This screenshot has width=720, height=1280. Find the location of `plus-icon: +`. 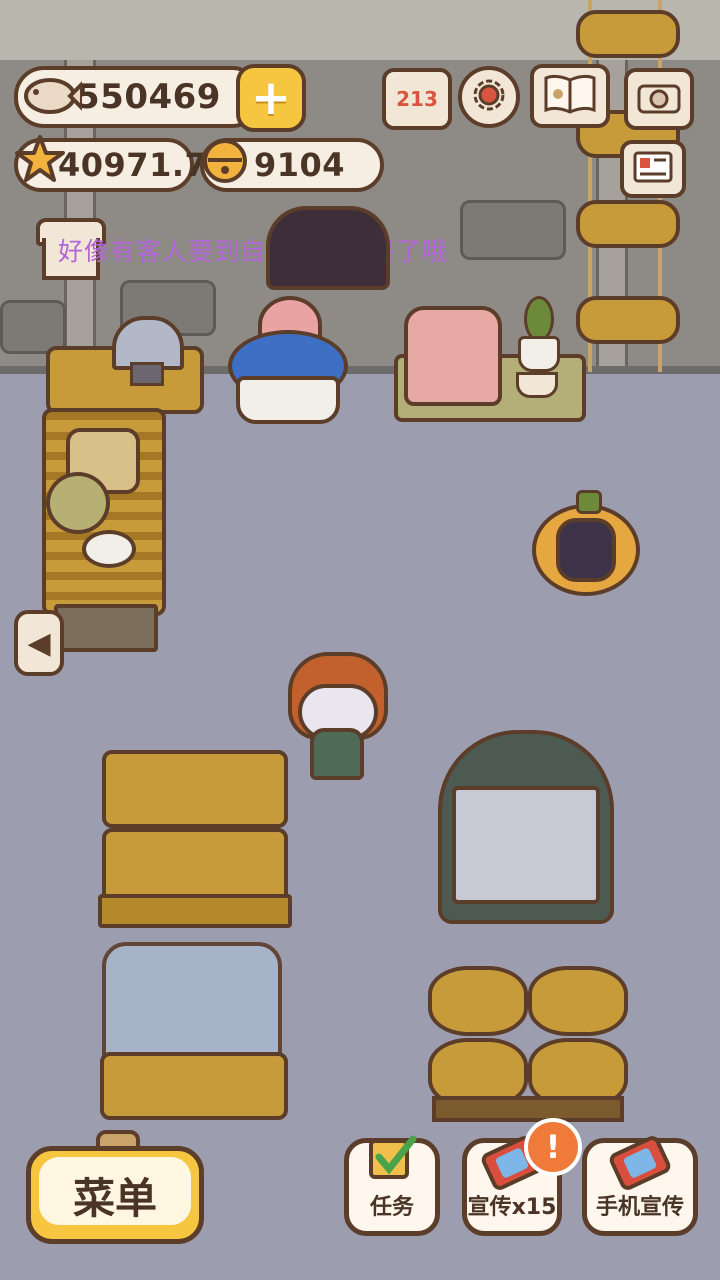

plus-icon: + is located at coordinates (271, 98).